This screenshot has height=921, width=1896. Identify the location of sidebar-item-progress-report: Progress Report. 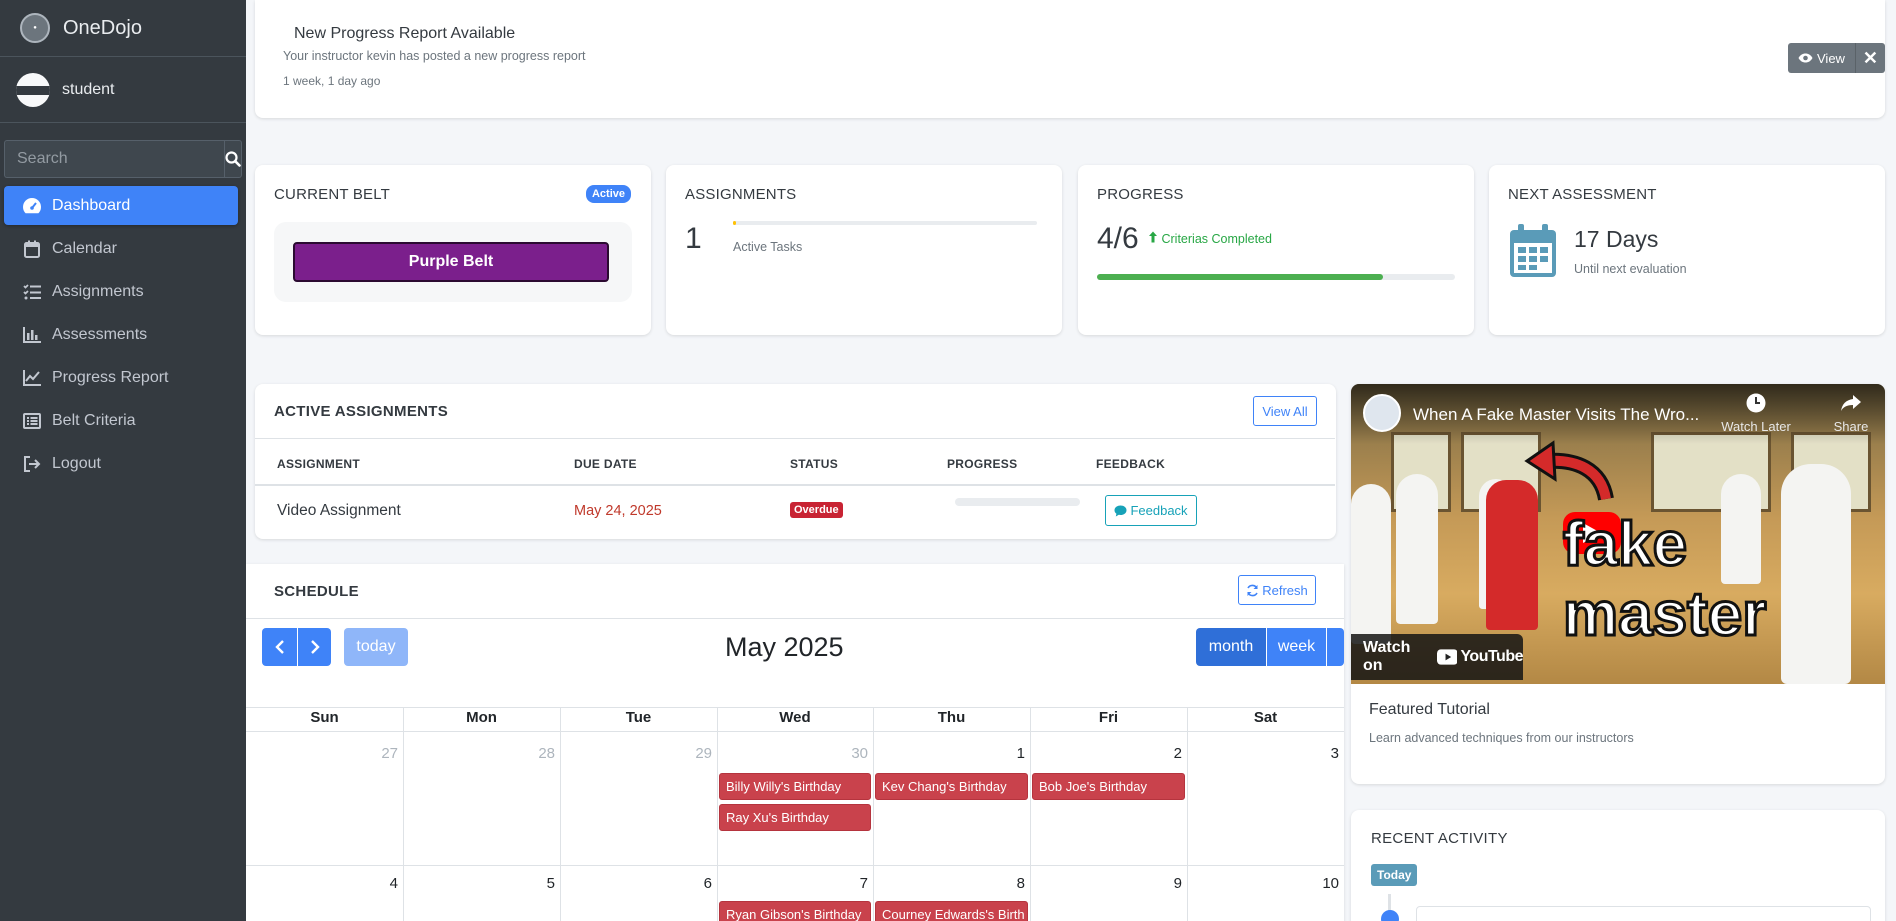
(121, 377).